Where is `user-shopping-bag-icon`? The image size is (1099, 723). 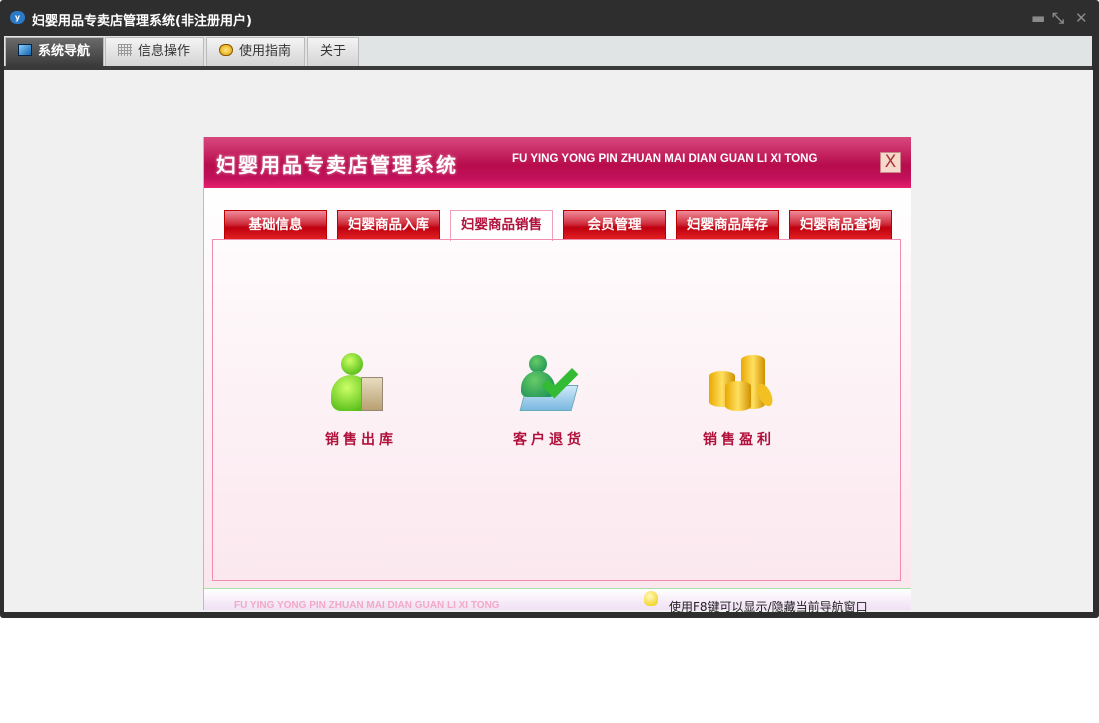 user-shopping-bag-icon is located at coordinates (361, 386).